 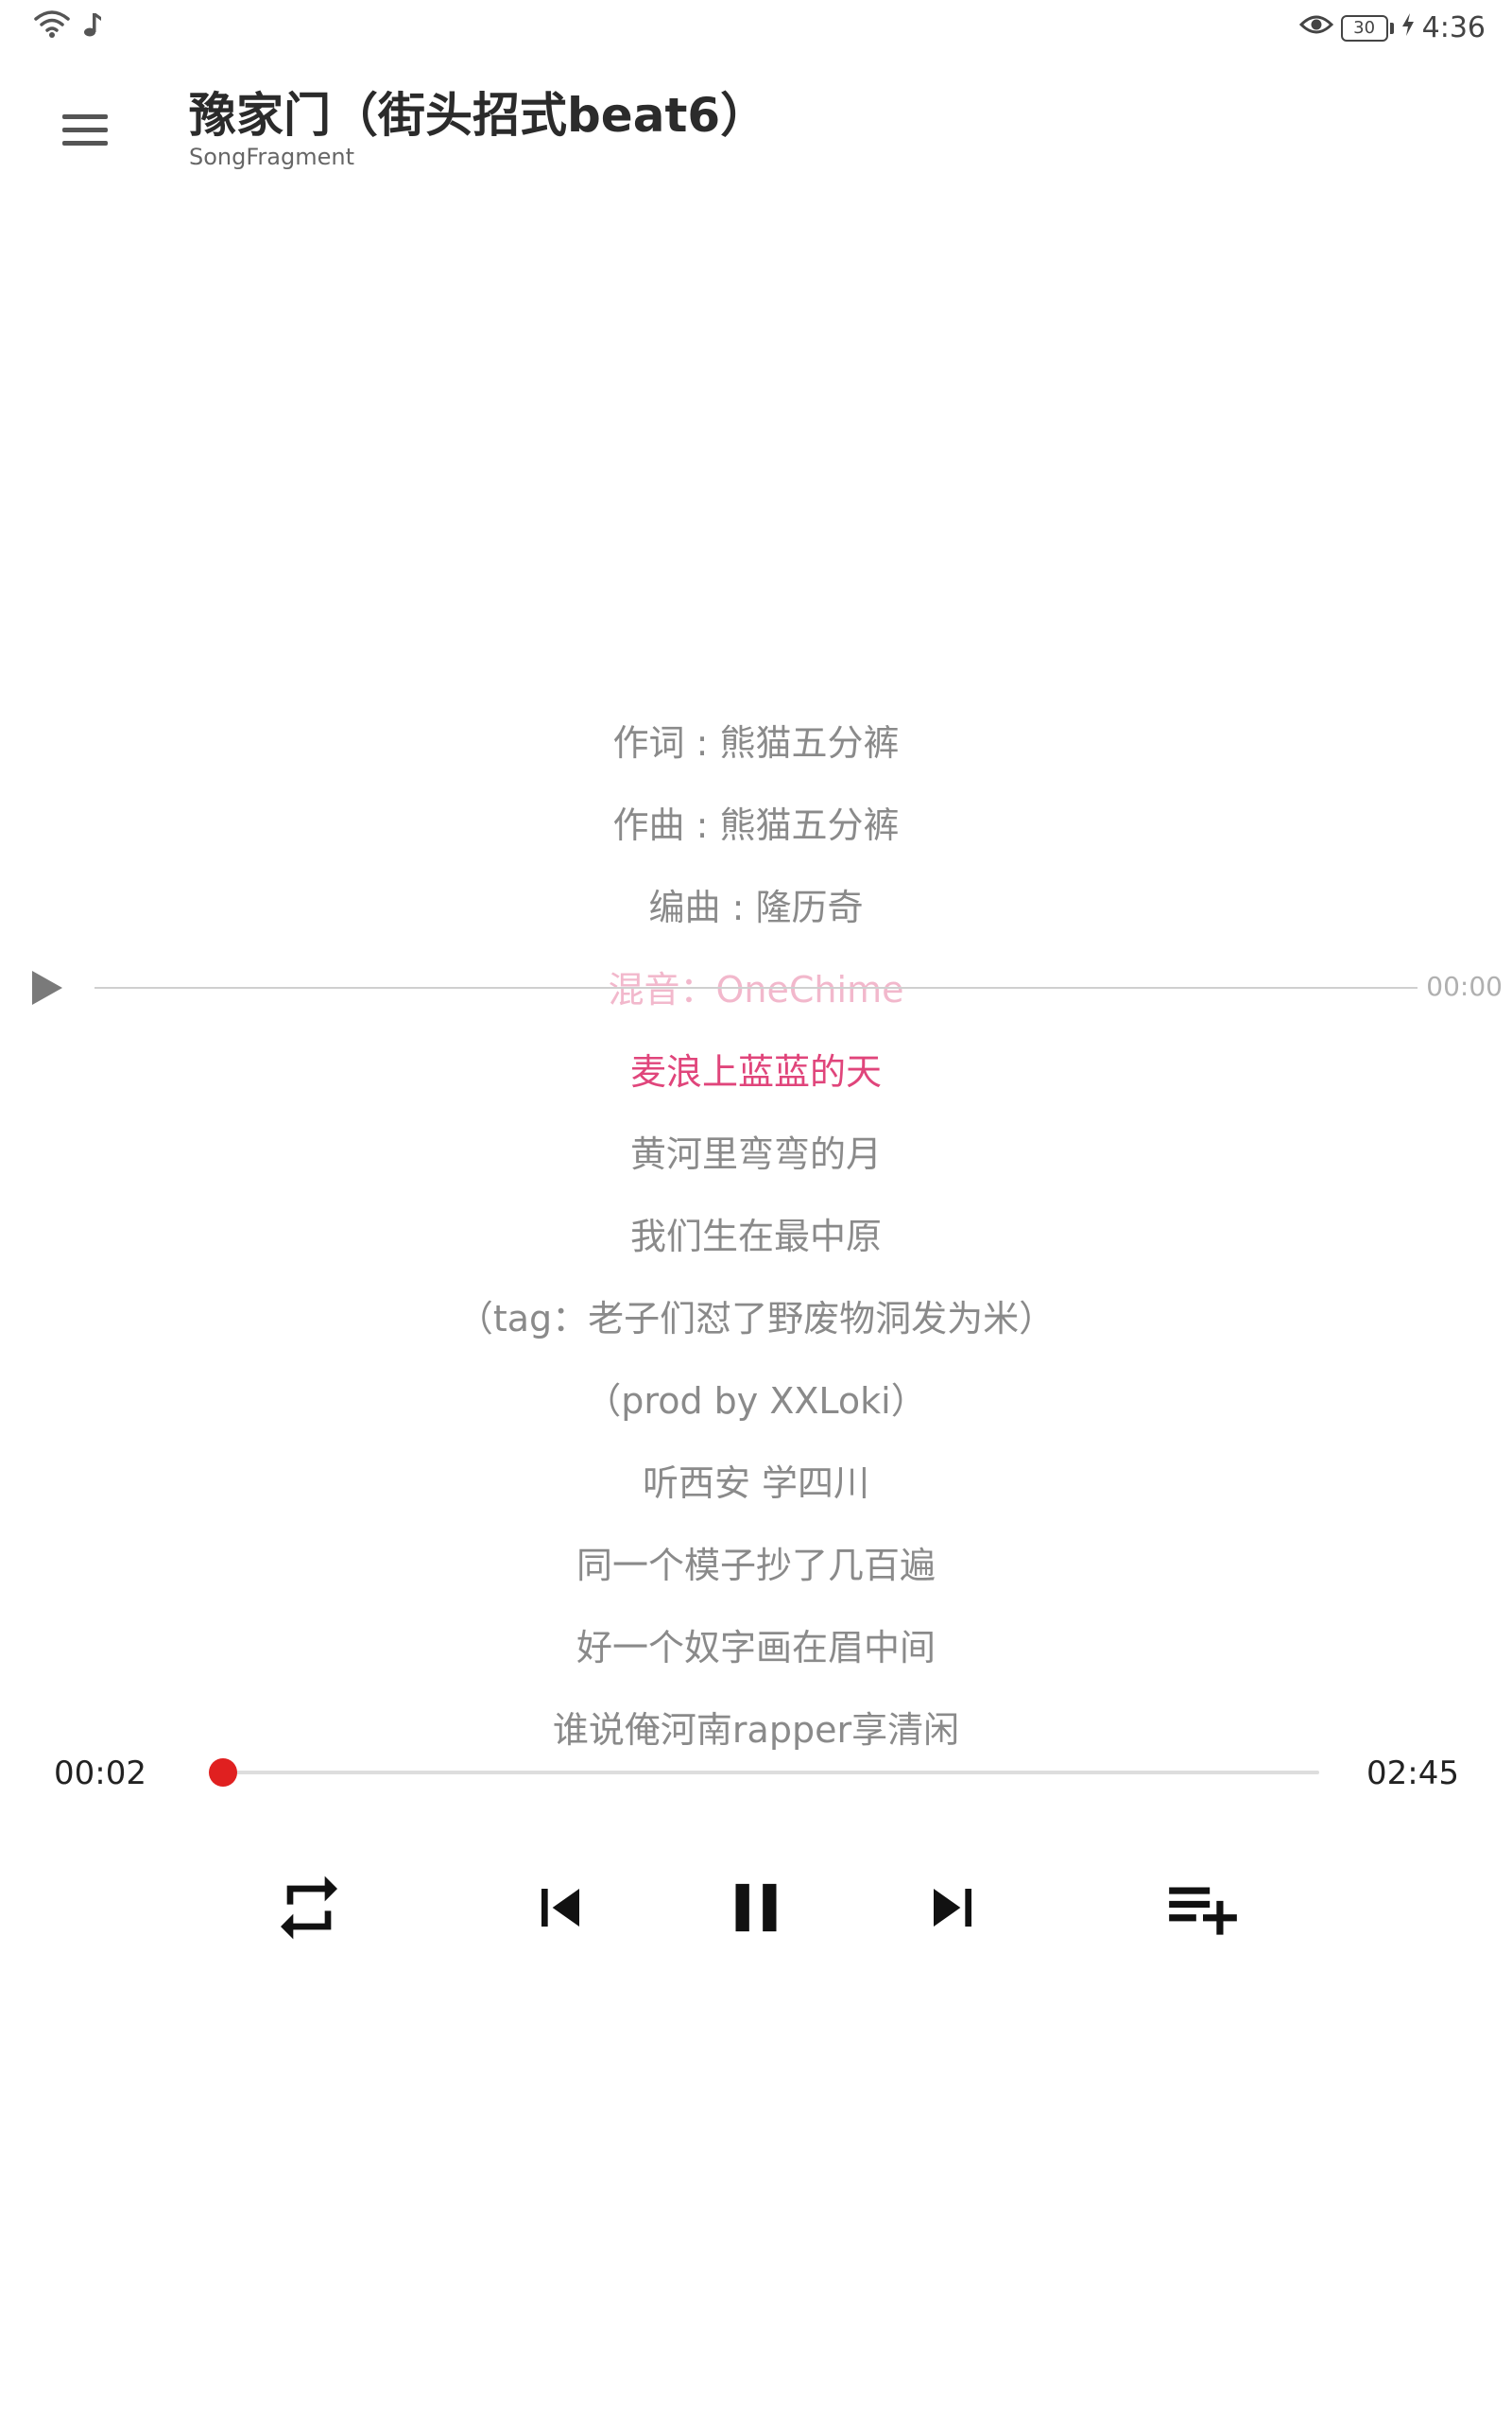 I want to click on menu-icon, so click(x=85, y=130).